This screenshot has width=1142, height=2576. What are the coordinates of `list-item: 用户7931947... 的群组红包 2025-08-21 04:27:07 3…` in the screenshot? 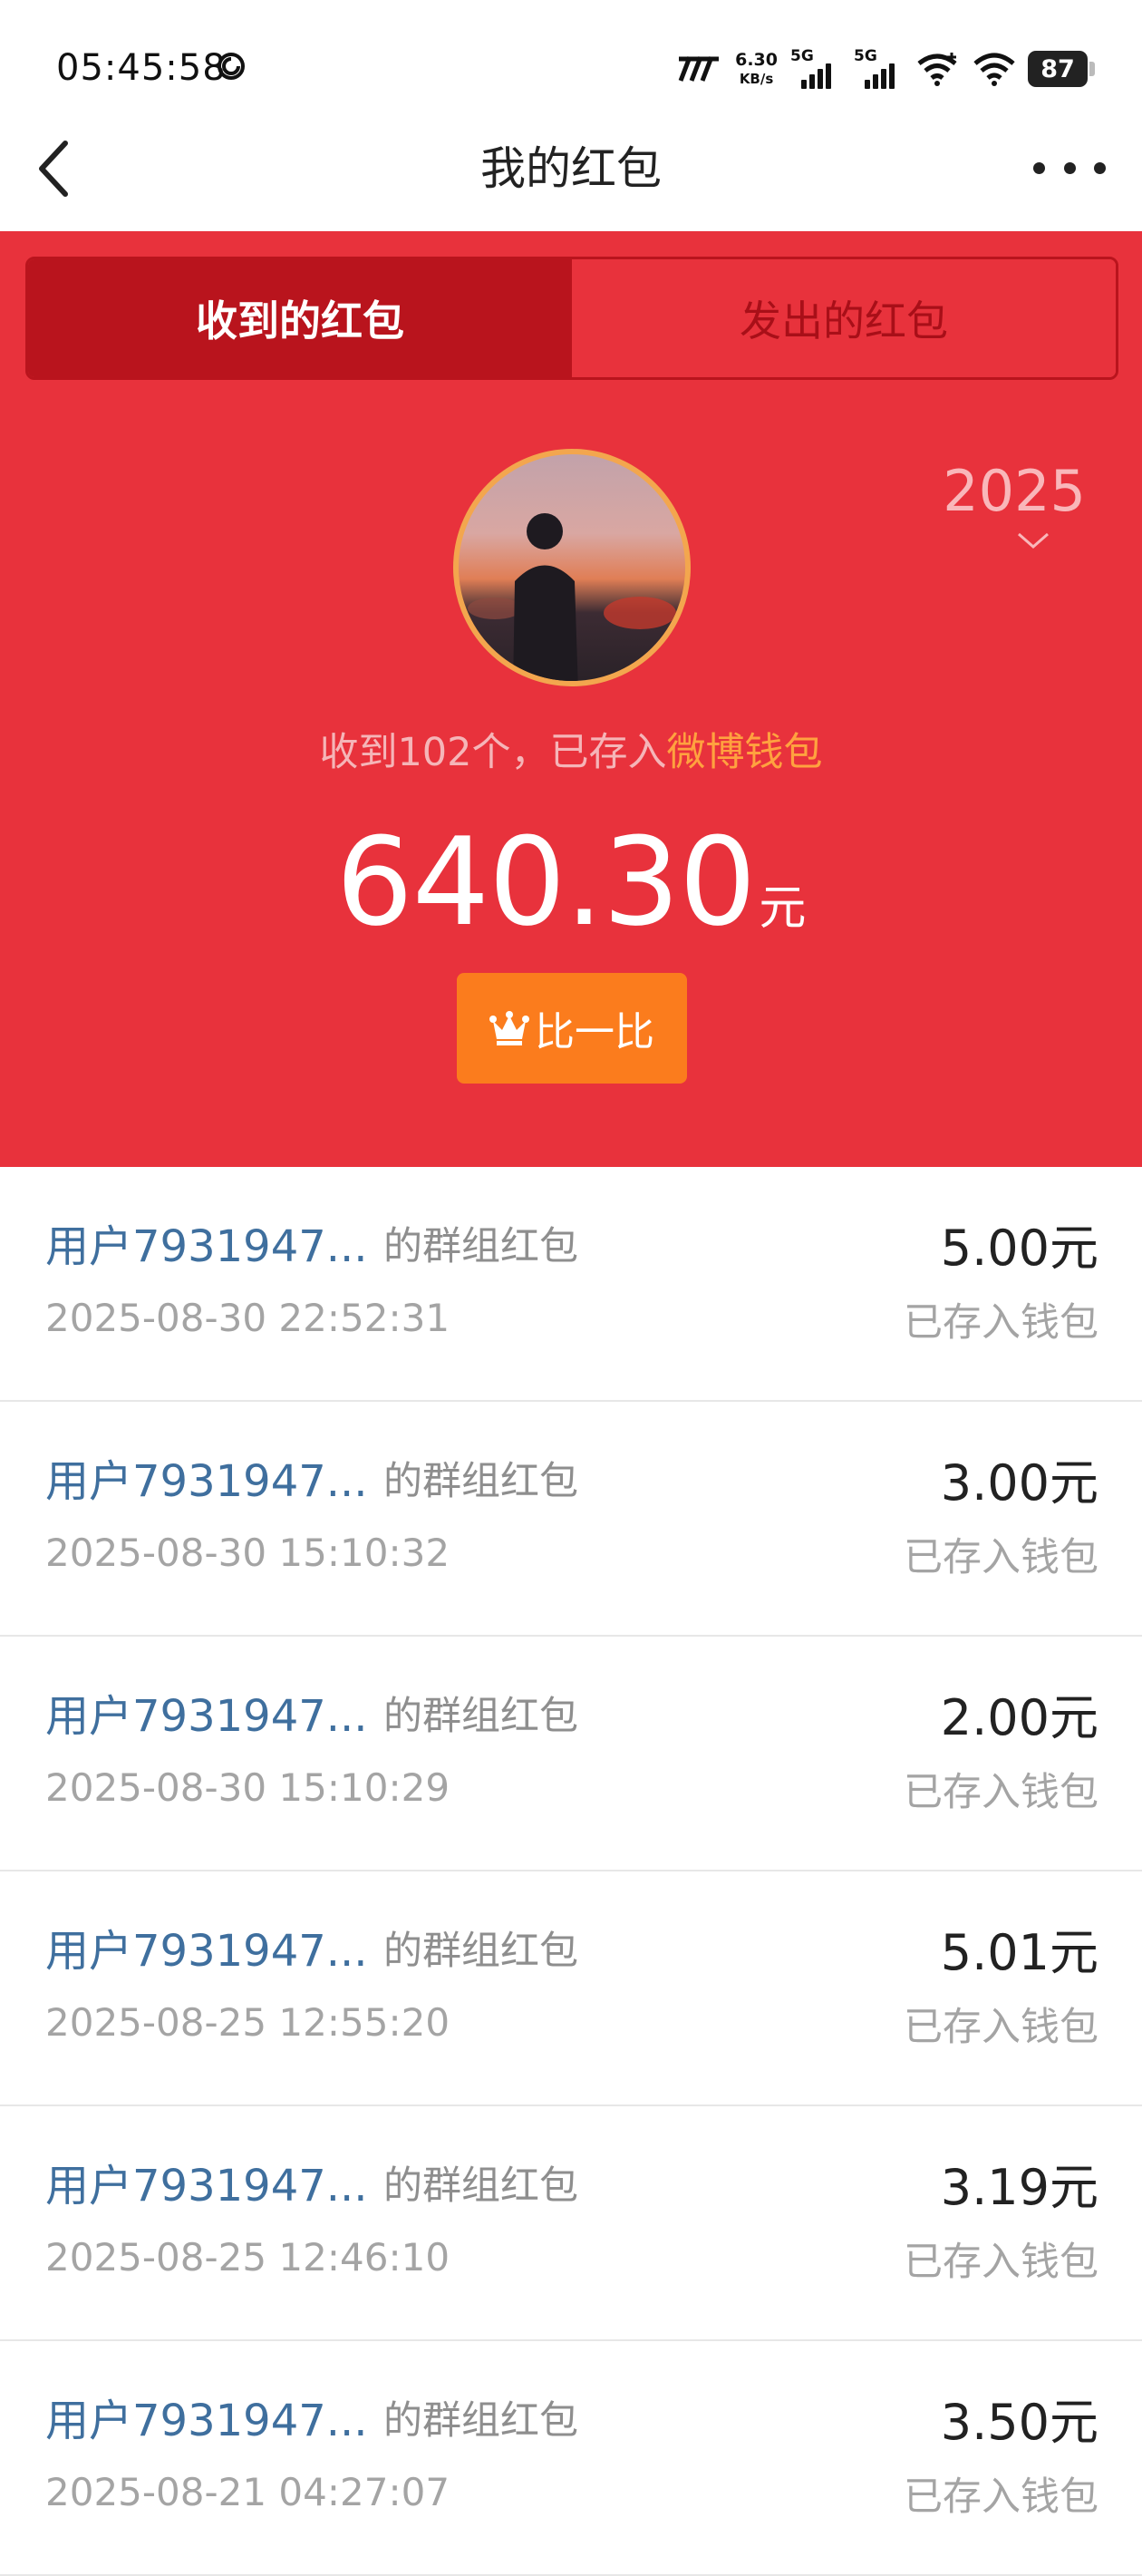 It's located at (571, 2458).